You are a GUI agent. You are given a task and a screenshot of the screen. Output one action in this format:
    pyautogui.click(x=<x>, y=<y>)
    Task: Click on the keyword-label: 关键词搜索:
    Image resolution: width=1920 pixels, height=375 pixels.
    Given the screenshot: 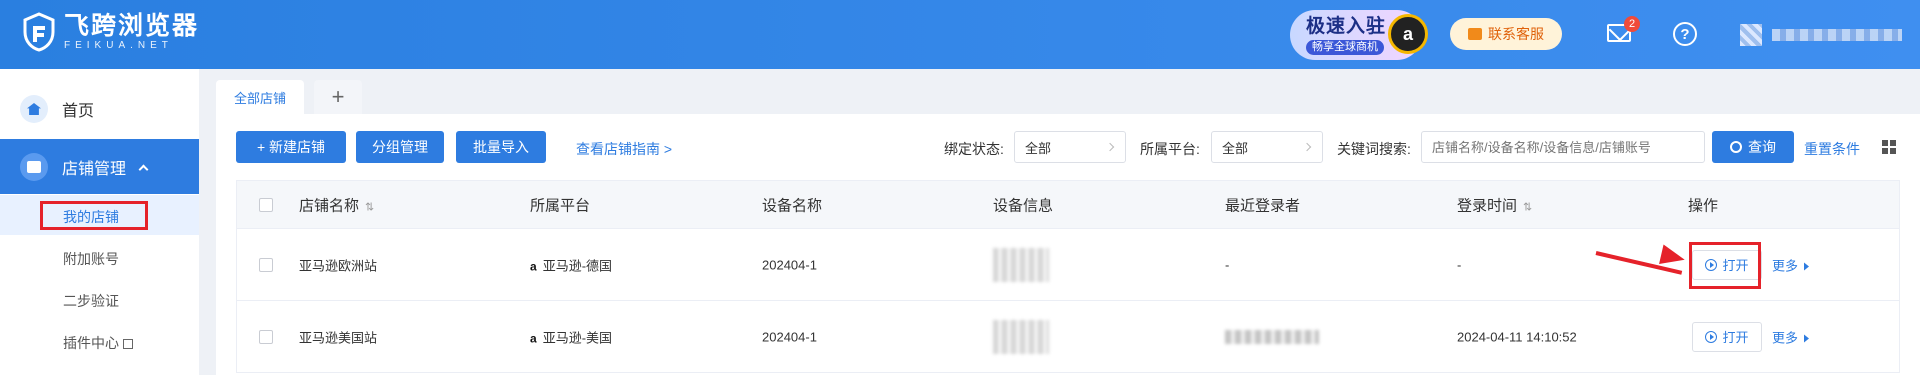 What is the action you would take?
    pyautogui.click(x=1374, y=149)
    